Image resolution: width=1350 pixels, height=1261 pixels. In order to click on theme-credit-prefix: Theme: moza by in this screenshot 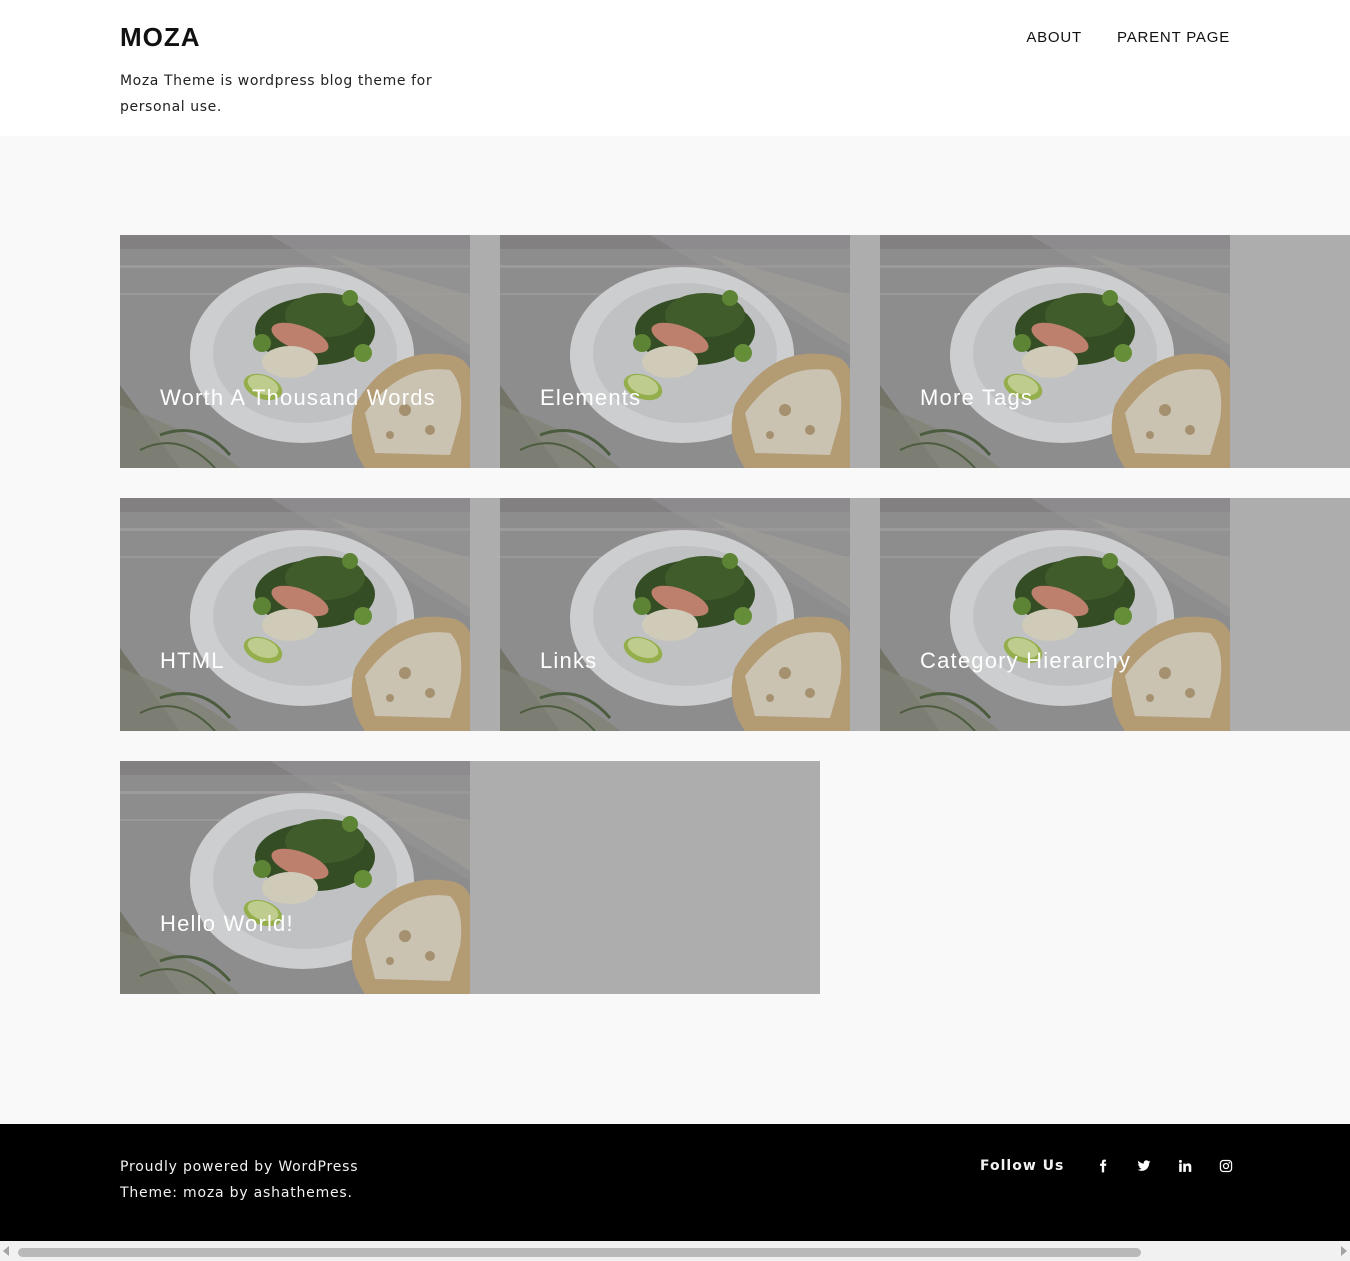, I will do `click(187, 1193)`.